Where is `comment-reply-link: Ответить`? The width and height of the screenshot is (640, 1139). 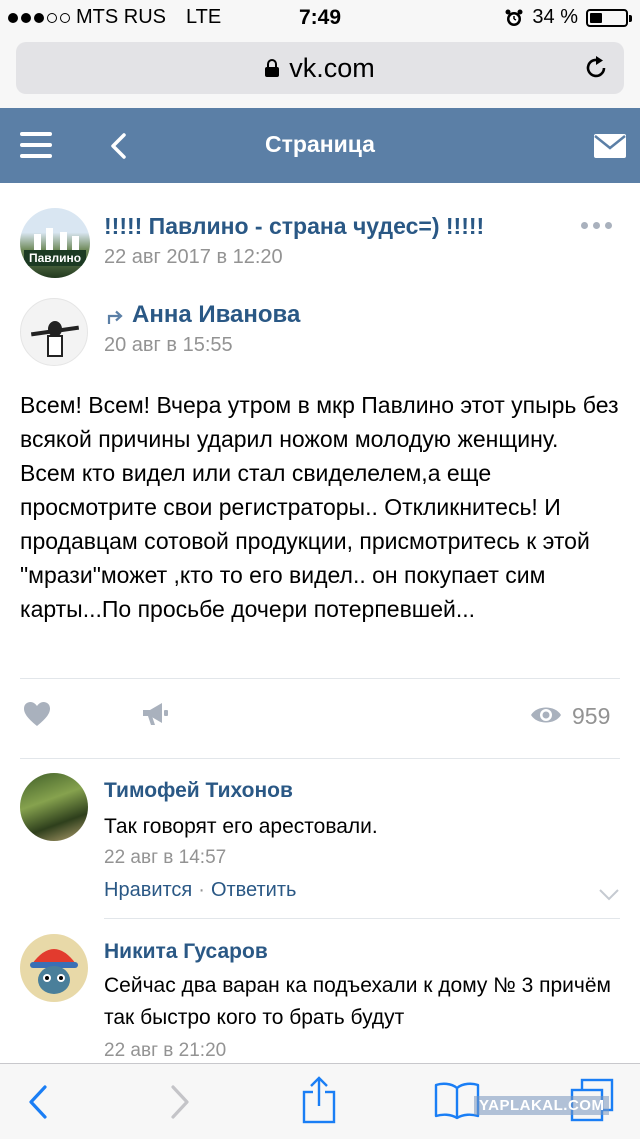 comment-reply-link: Ответить is located at coordinates (254, 890).